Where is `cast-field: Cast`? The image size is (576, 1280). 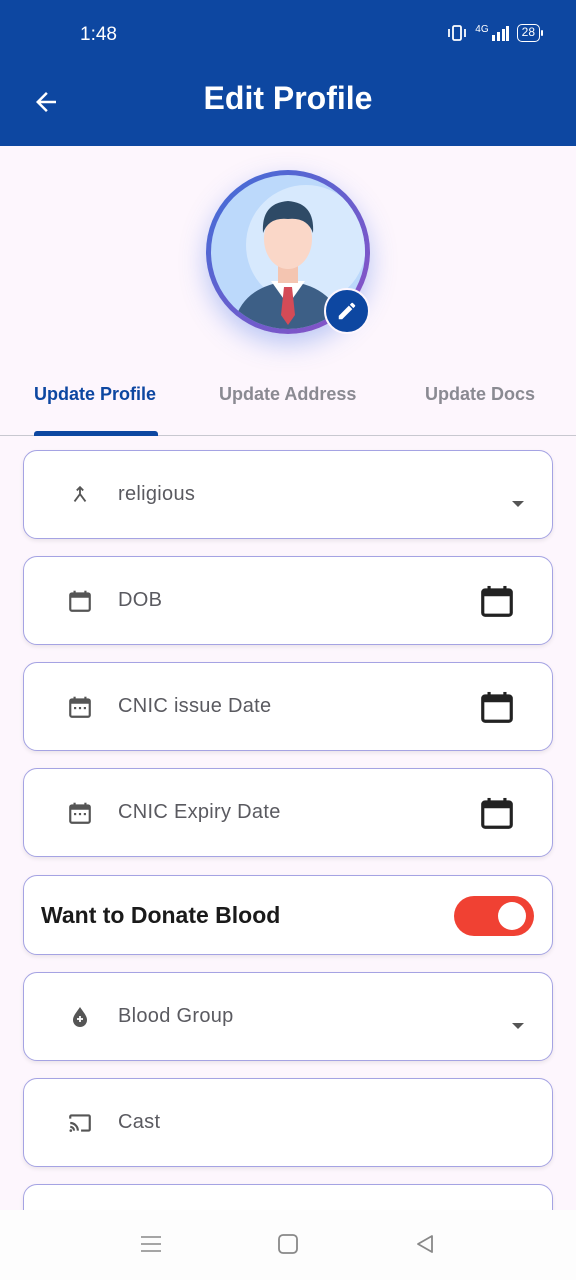
cast-field: Cast is located at coordinates (288, 1122).